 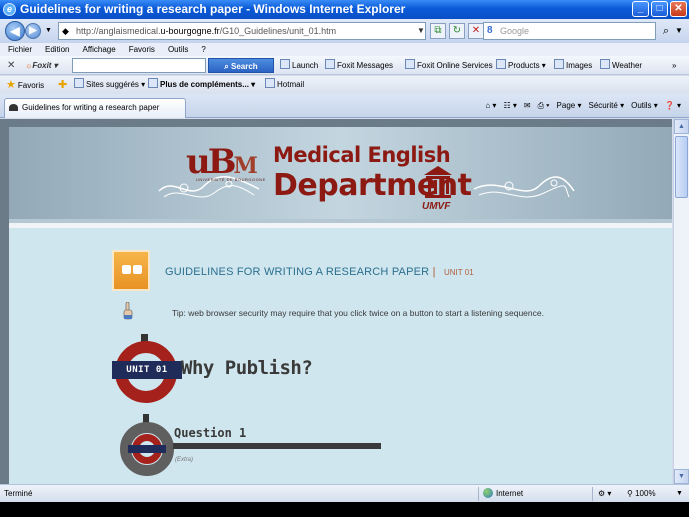 I want to click on products-menu: Products ▾, so click(x=521, y=65).